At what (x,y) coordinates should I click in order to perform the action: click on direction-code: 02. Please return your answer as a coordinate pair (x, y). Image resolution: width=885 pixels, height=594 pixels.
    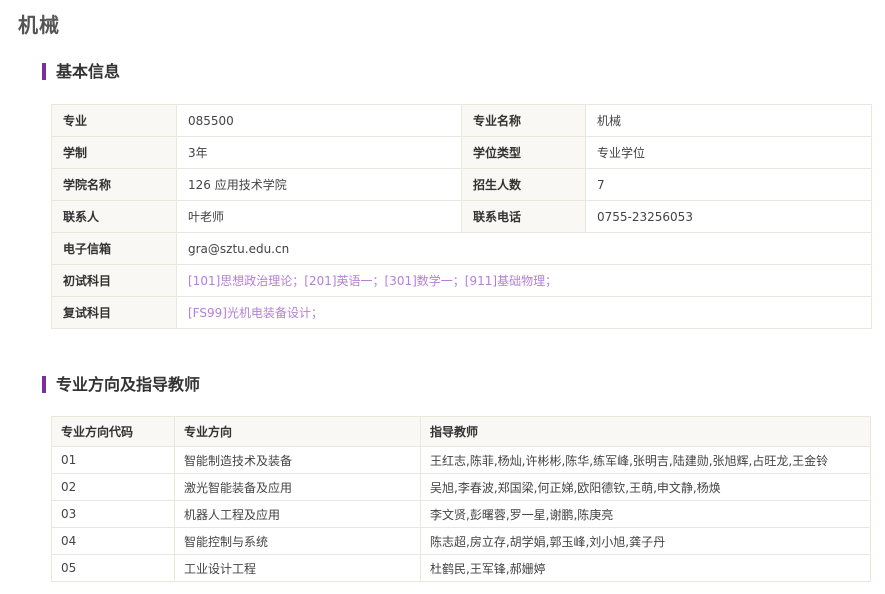
    Looking at the image, I should click on (113, 487).